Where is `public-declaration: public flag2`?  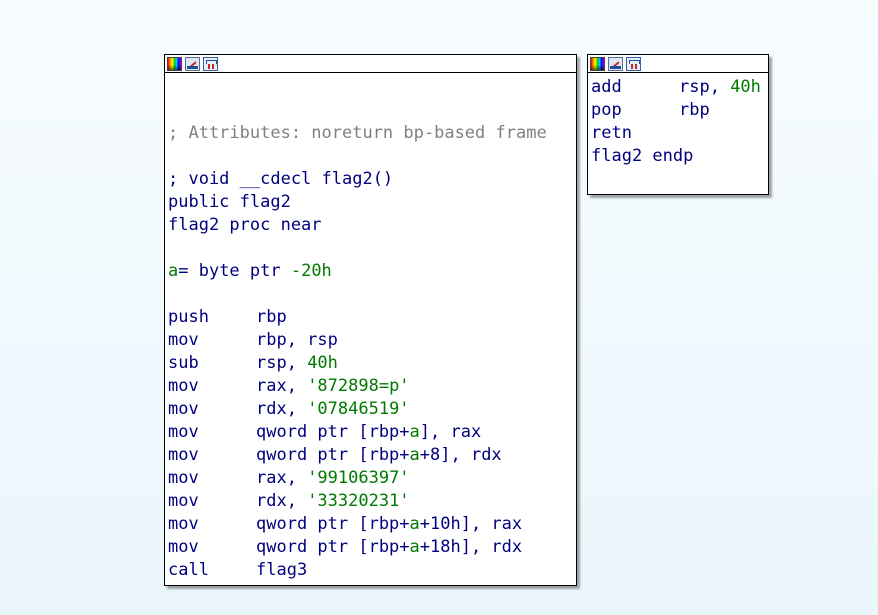
public-declaration: public flag2 is located at coordinates (229, 202).